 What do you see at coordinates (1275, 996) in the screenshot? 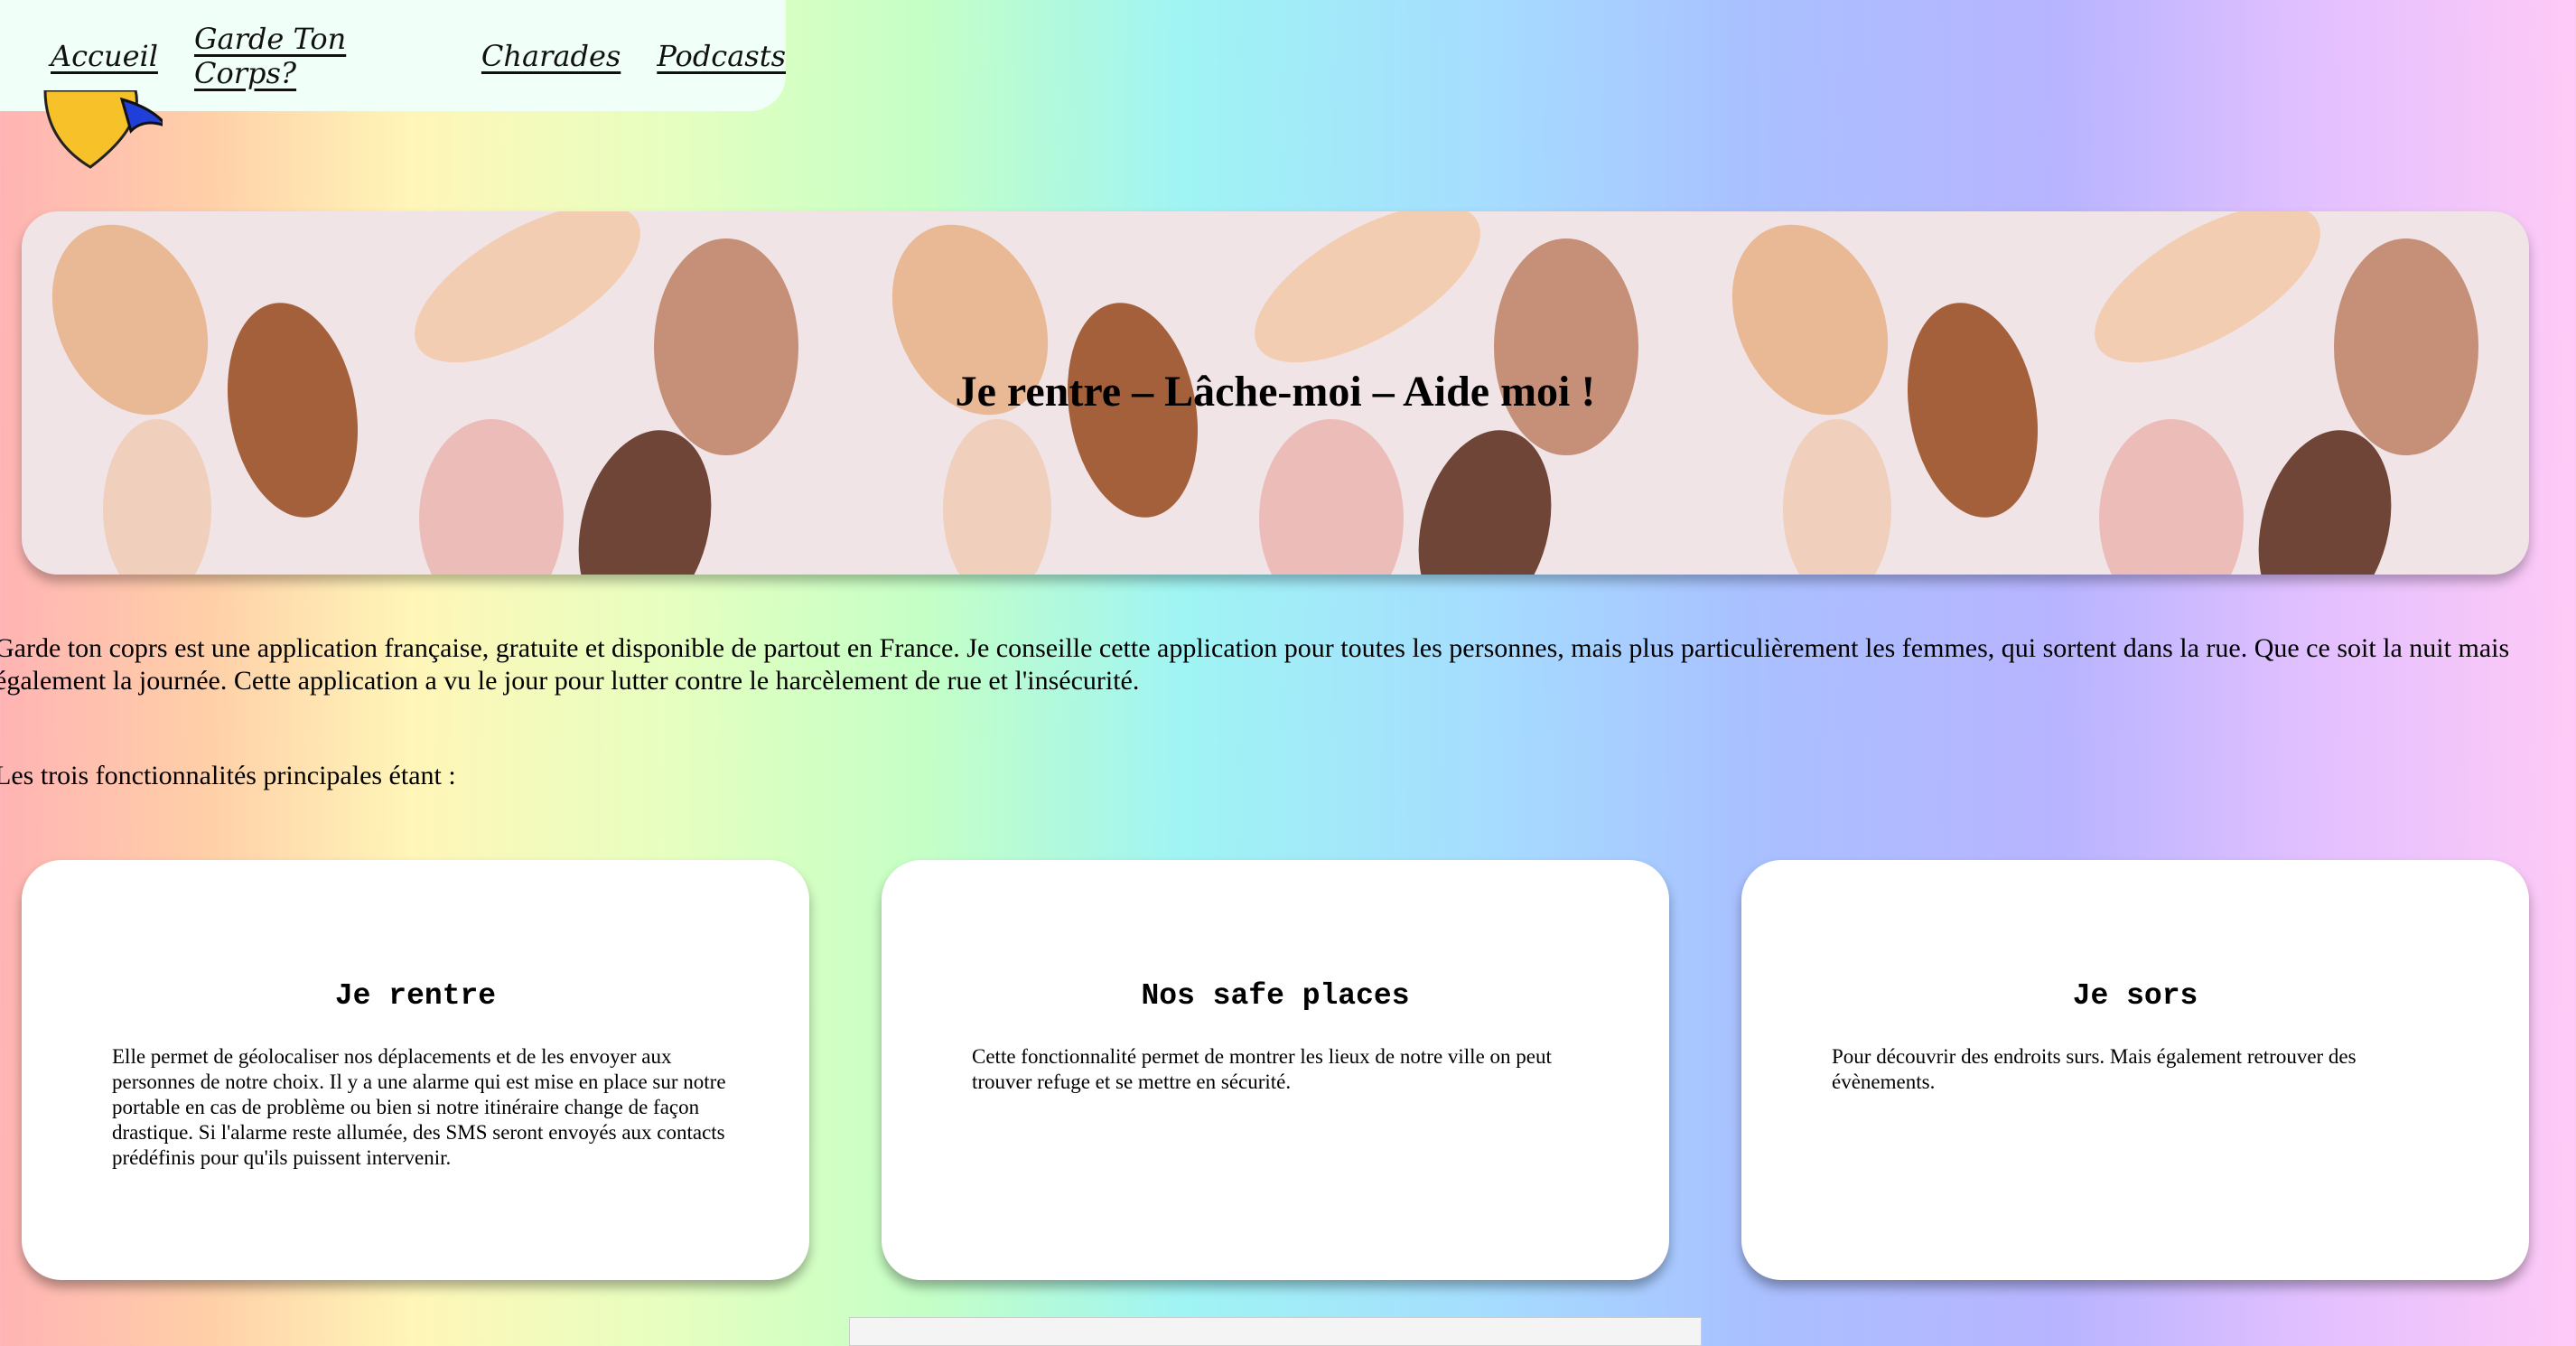
I see `feature-title: Nos safe places` at bounding box center [1275, 996].